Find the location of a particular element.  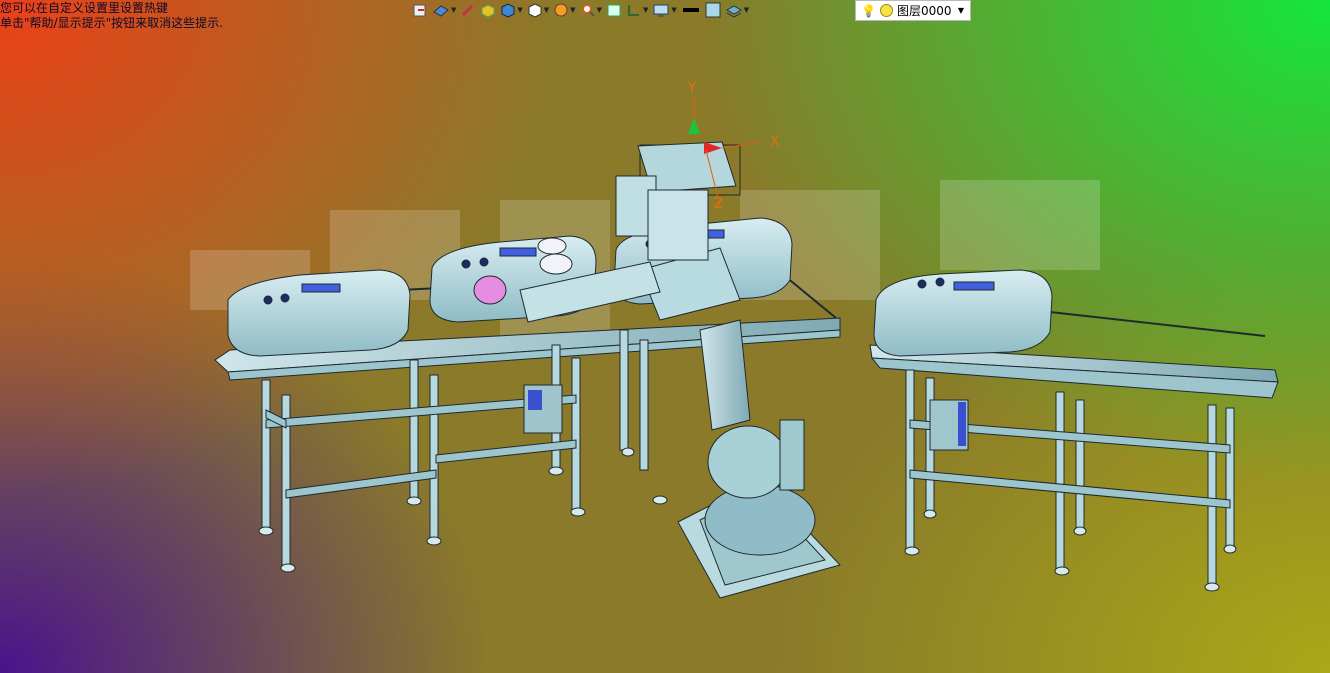

solid-button: ▼ is located at coordinates (511, 10).